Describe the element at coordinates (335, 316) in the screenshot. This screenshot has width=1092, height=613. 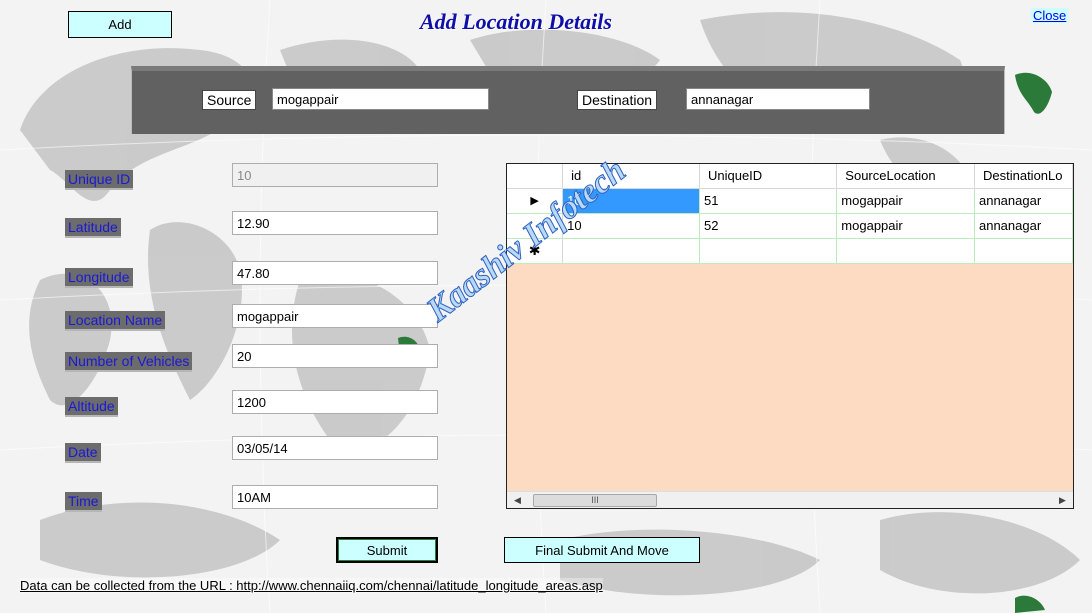
I see `location-name-field` at that location.